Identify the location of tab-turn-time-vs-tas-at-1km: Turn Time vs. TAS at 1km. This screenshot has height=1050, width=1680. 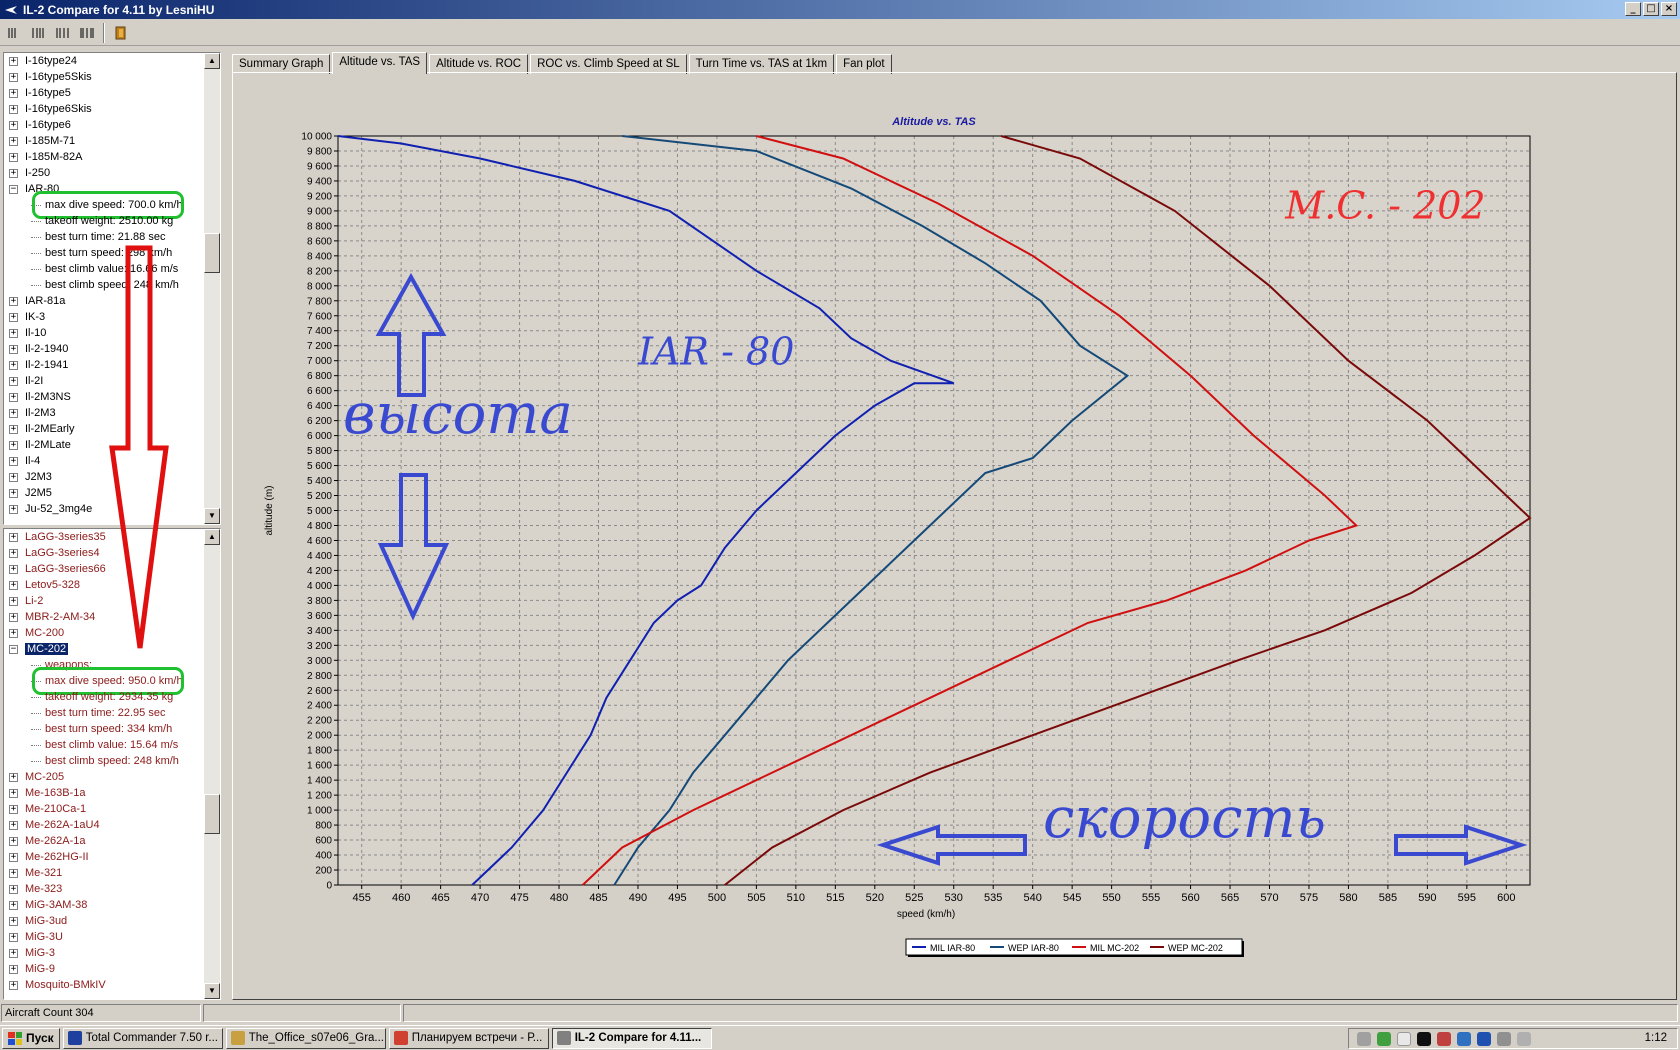
(761, 64).